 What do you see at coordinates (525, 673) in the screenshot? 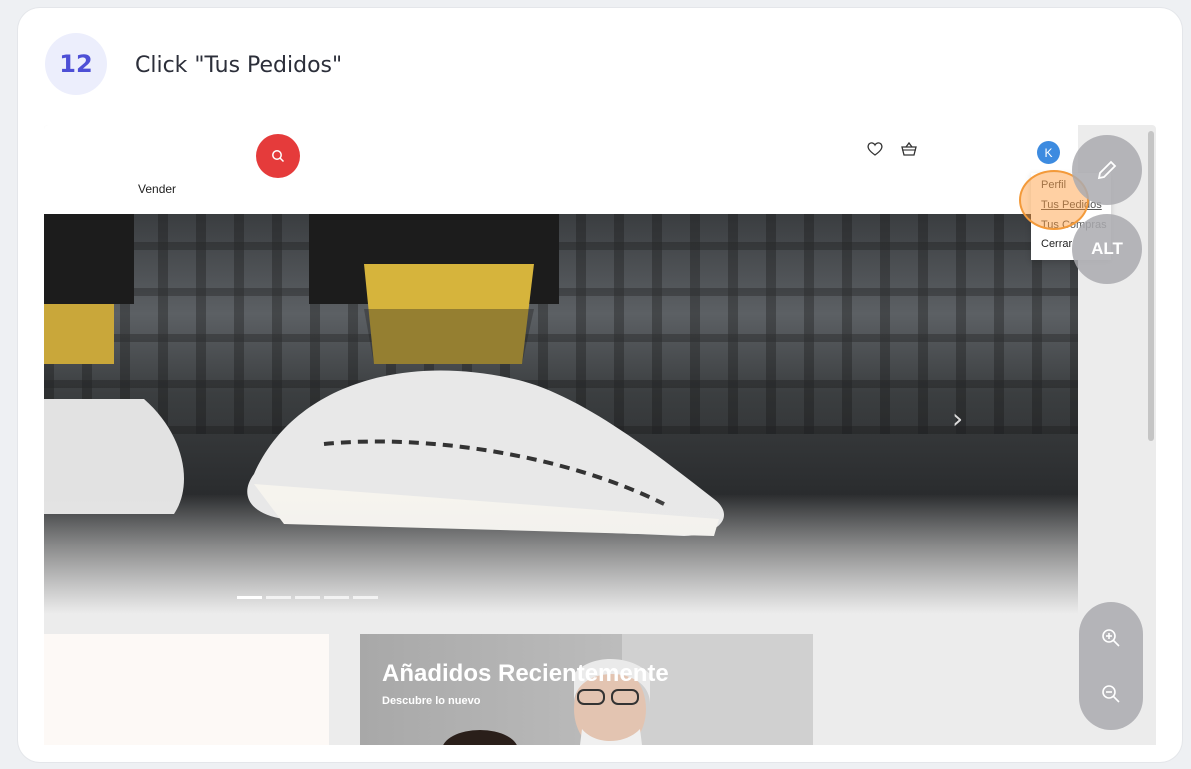
I see `promo-title: Añadidos Recientemente` at bounding box center [525, 673].